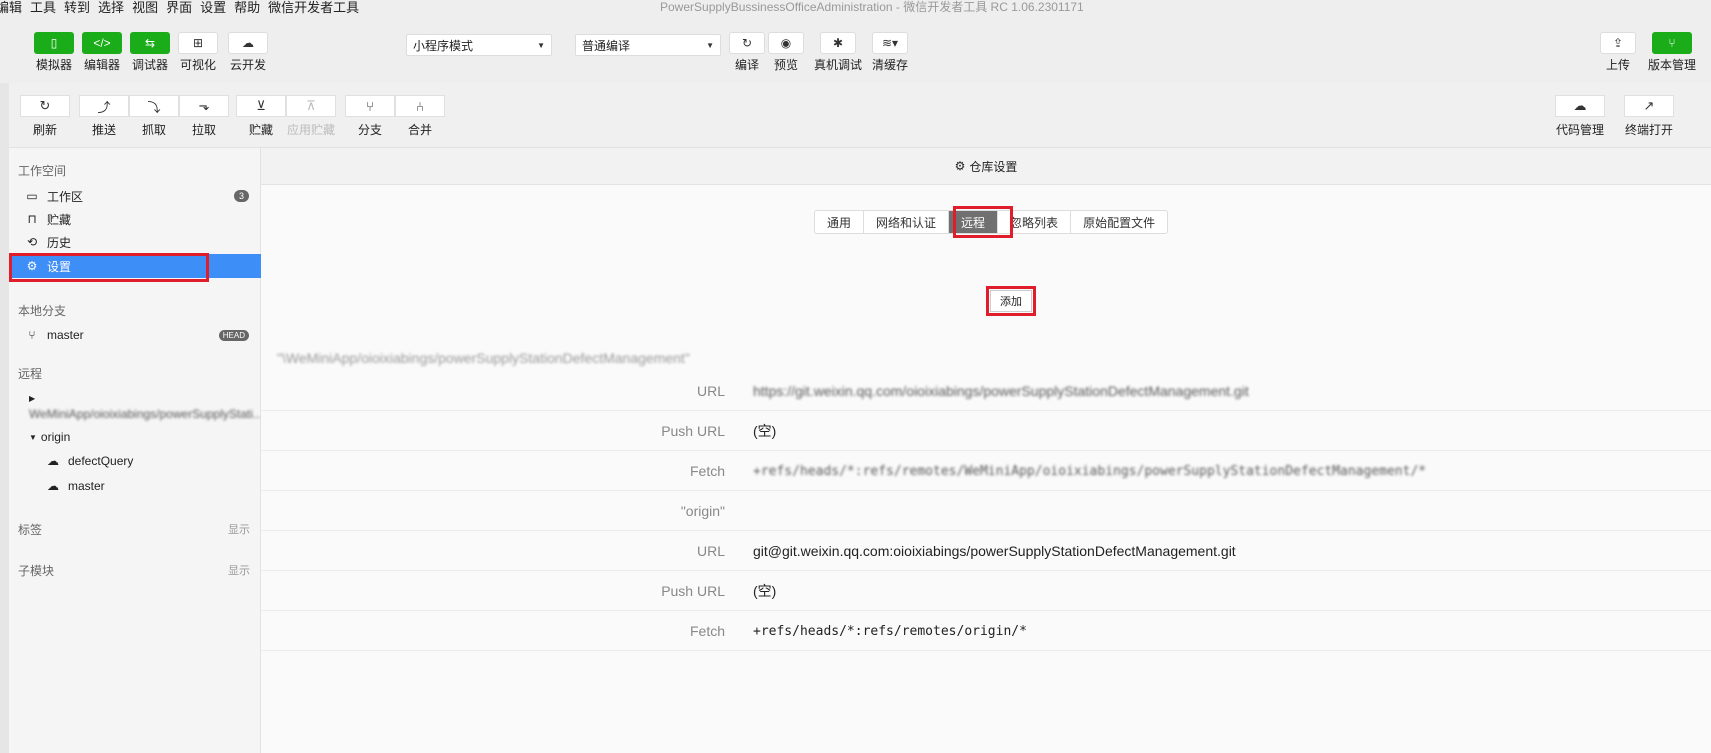  Describe the element at coordinates (179, 8) in the screenshot. I see `menu-interface: 界面` at that location.